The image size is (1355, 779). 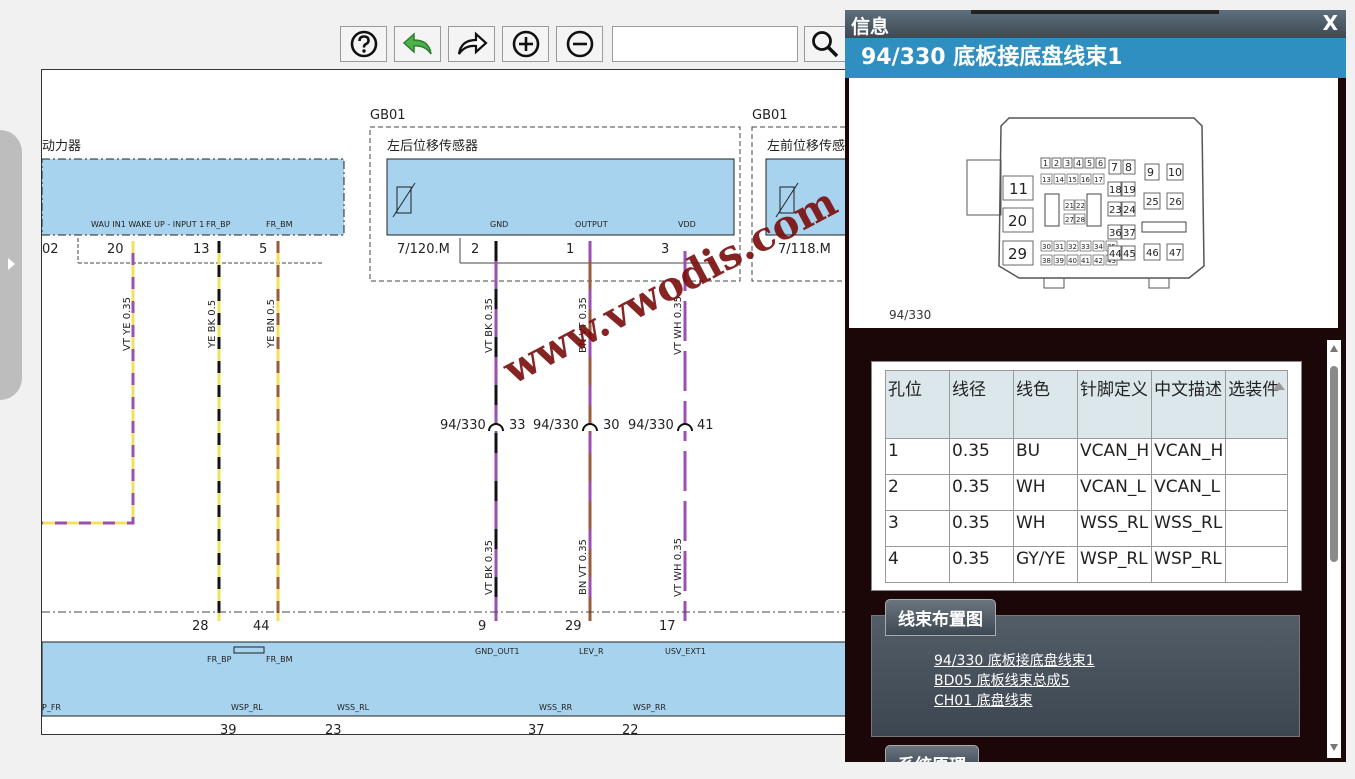 I want to click on table-row: 4 0.35 GY/YE WSP_RL WSP_RL, so click(x=1087, y=564).